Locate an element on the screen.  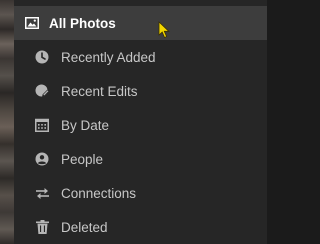
sidebar-item-all-photos: All Photos is located at coordinates (140, 23).